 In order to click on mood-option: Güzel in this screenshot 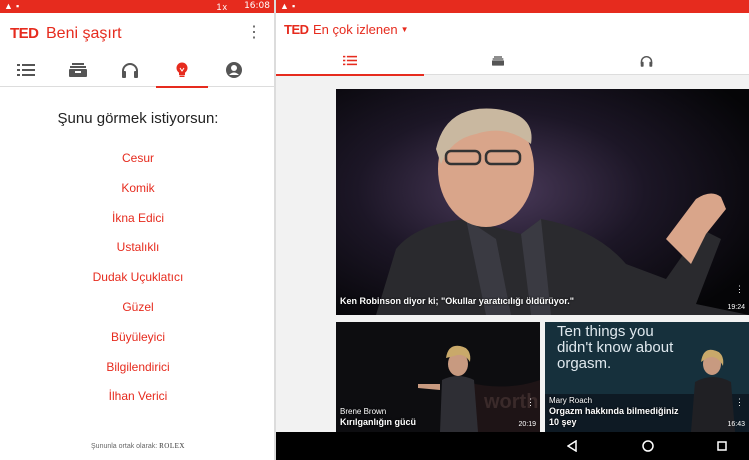, I will do `click(138, 312)`.